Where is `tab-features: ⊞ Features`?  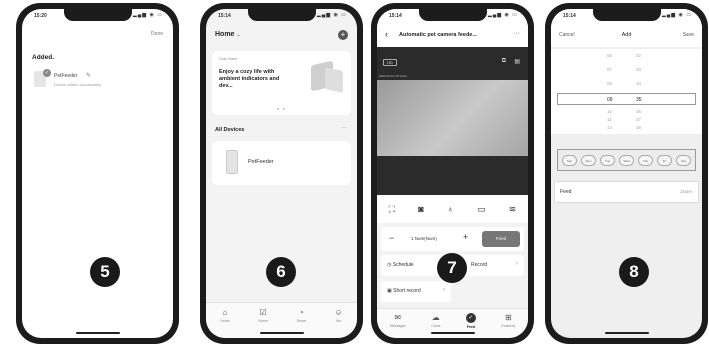 tab-features: ⊞ Features is located at coordinates (508, 325).